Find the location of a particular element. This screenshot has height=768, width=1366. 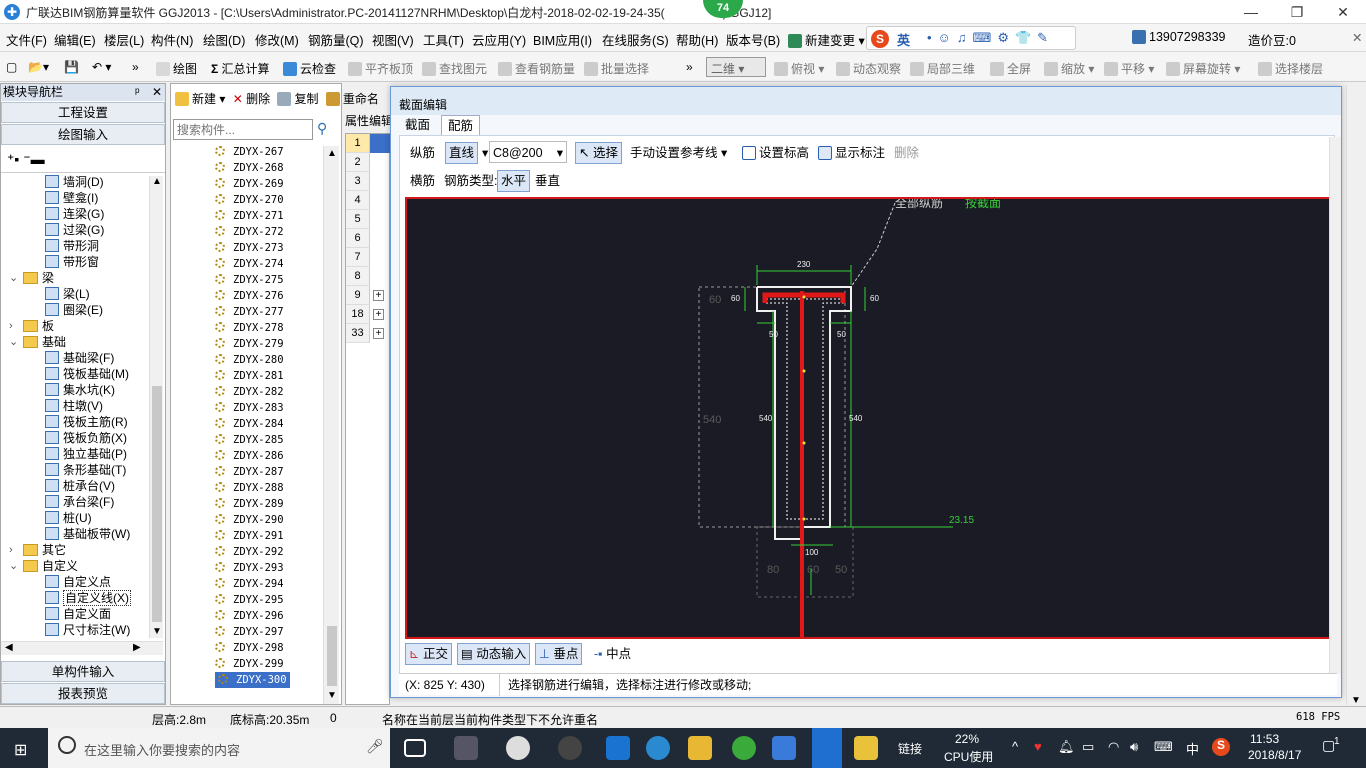

app-pinwheel-icon is located at coordinates (466, 748).